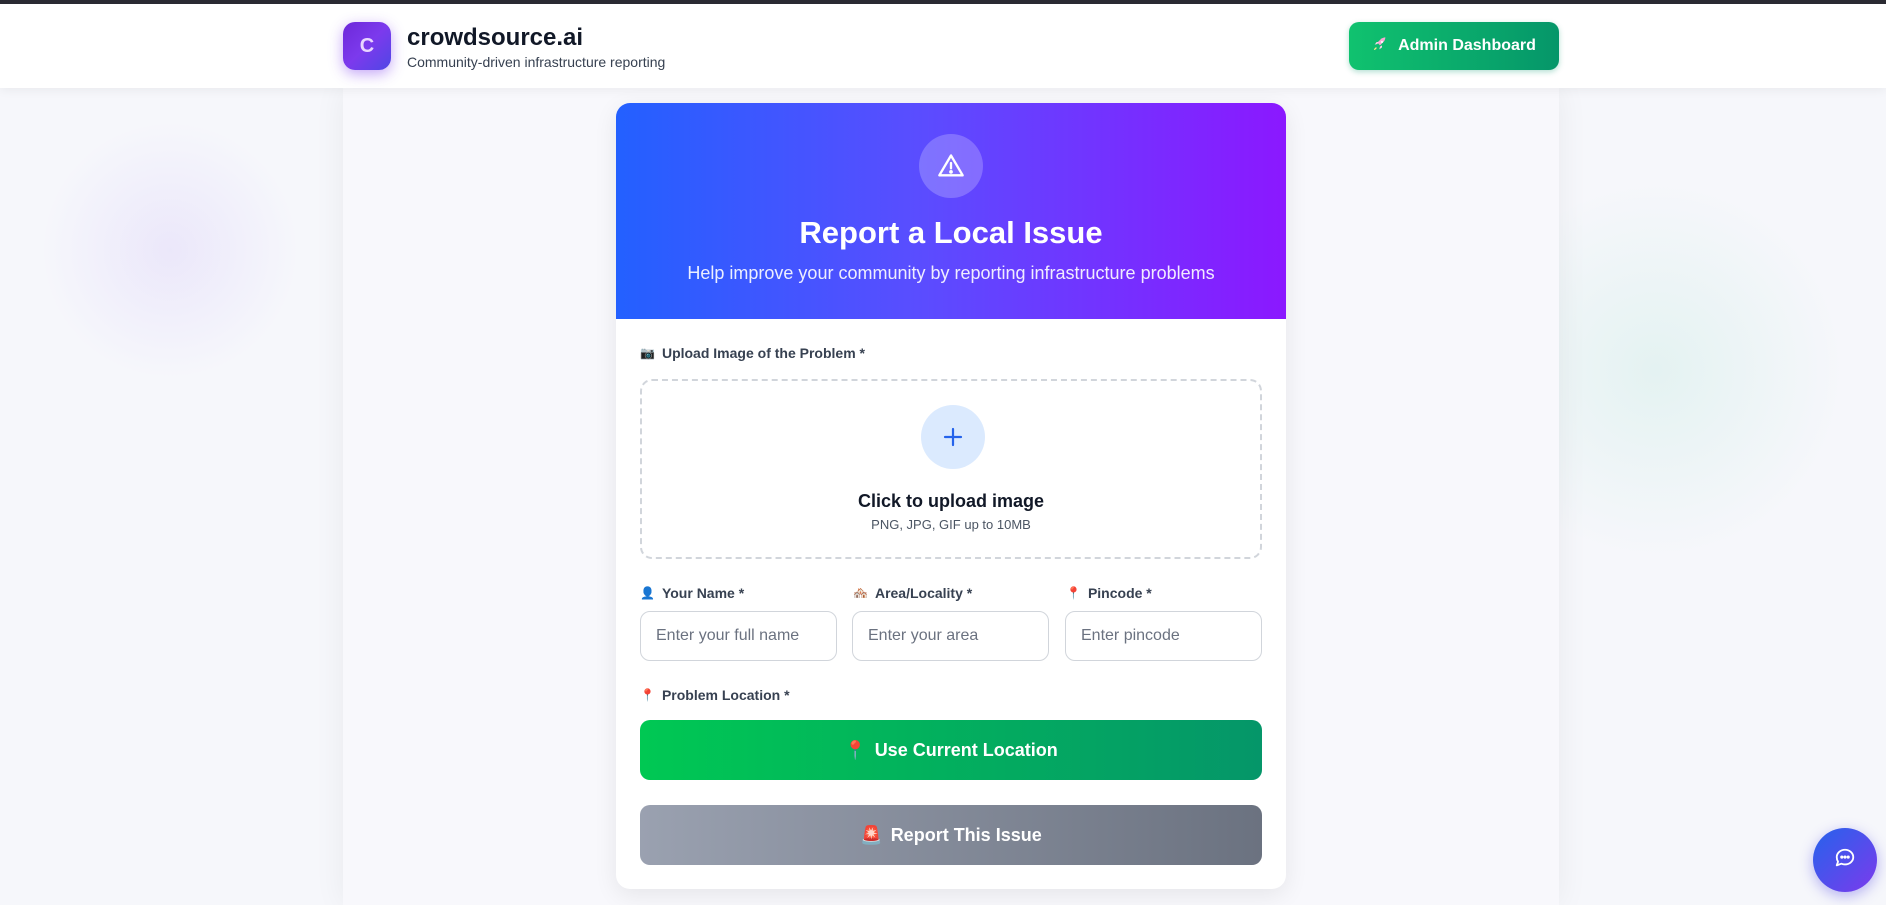 Image resolution: width=1886 pixels, height=905 pixels. I want to click on page-title: Report a Local Issue, so click(951, 232).